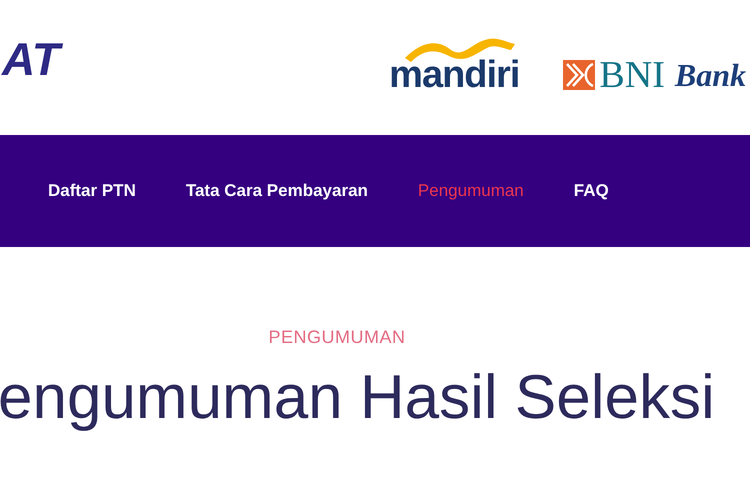  I want to click on nav-link: Tata Cara Pembayaran, so click(277, 191).